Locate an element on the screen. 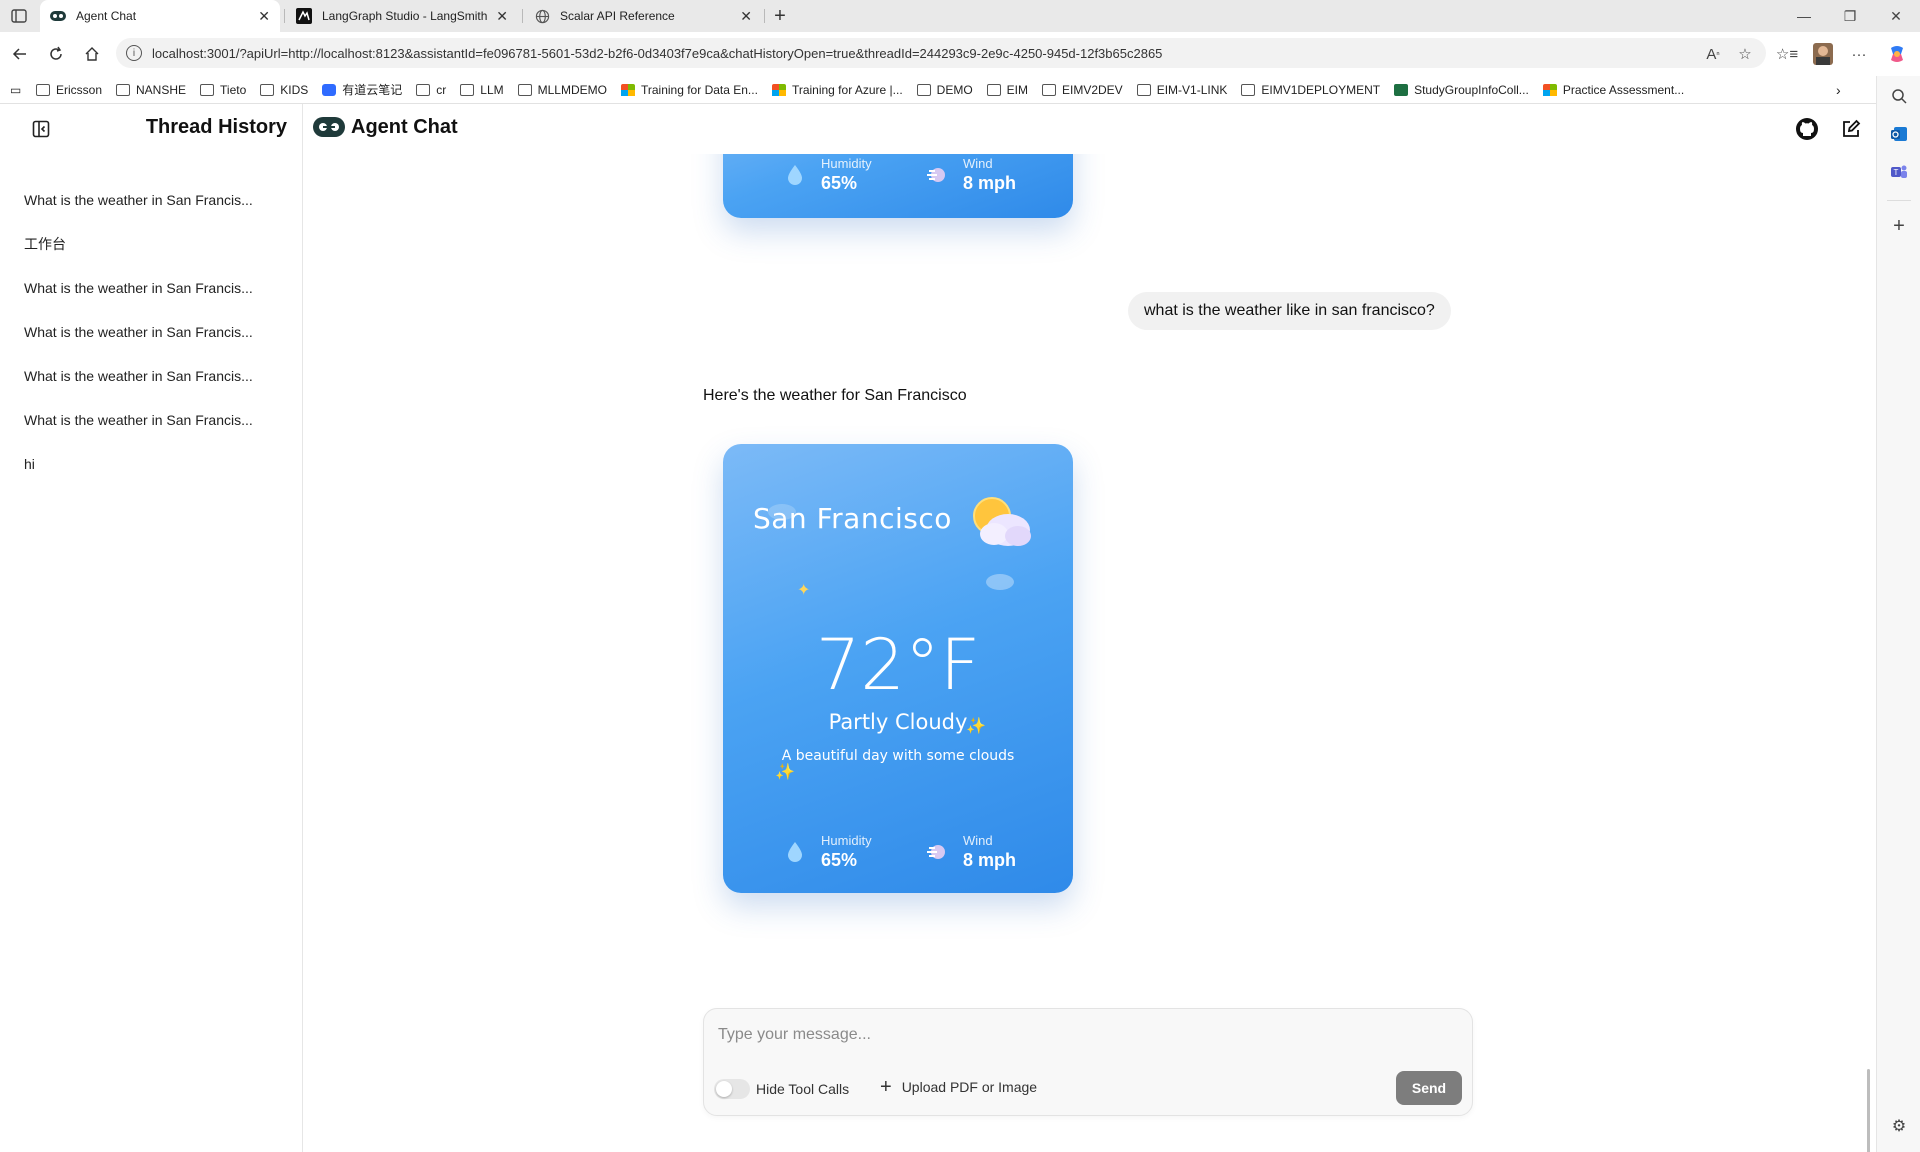 The width and height of the screenshot is (1920, 1152). bookmark-eim-v1-link: EIM-V1-LINK is located at coordinates (1181, 90).